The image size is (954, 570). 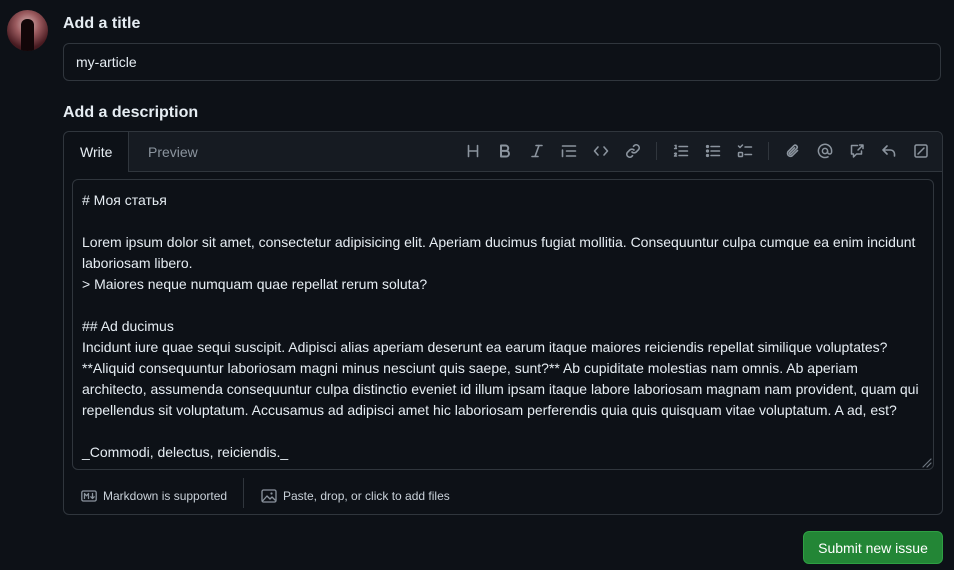 I want to click on cross-reference-icon, so click(x=857, y=151).